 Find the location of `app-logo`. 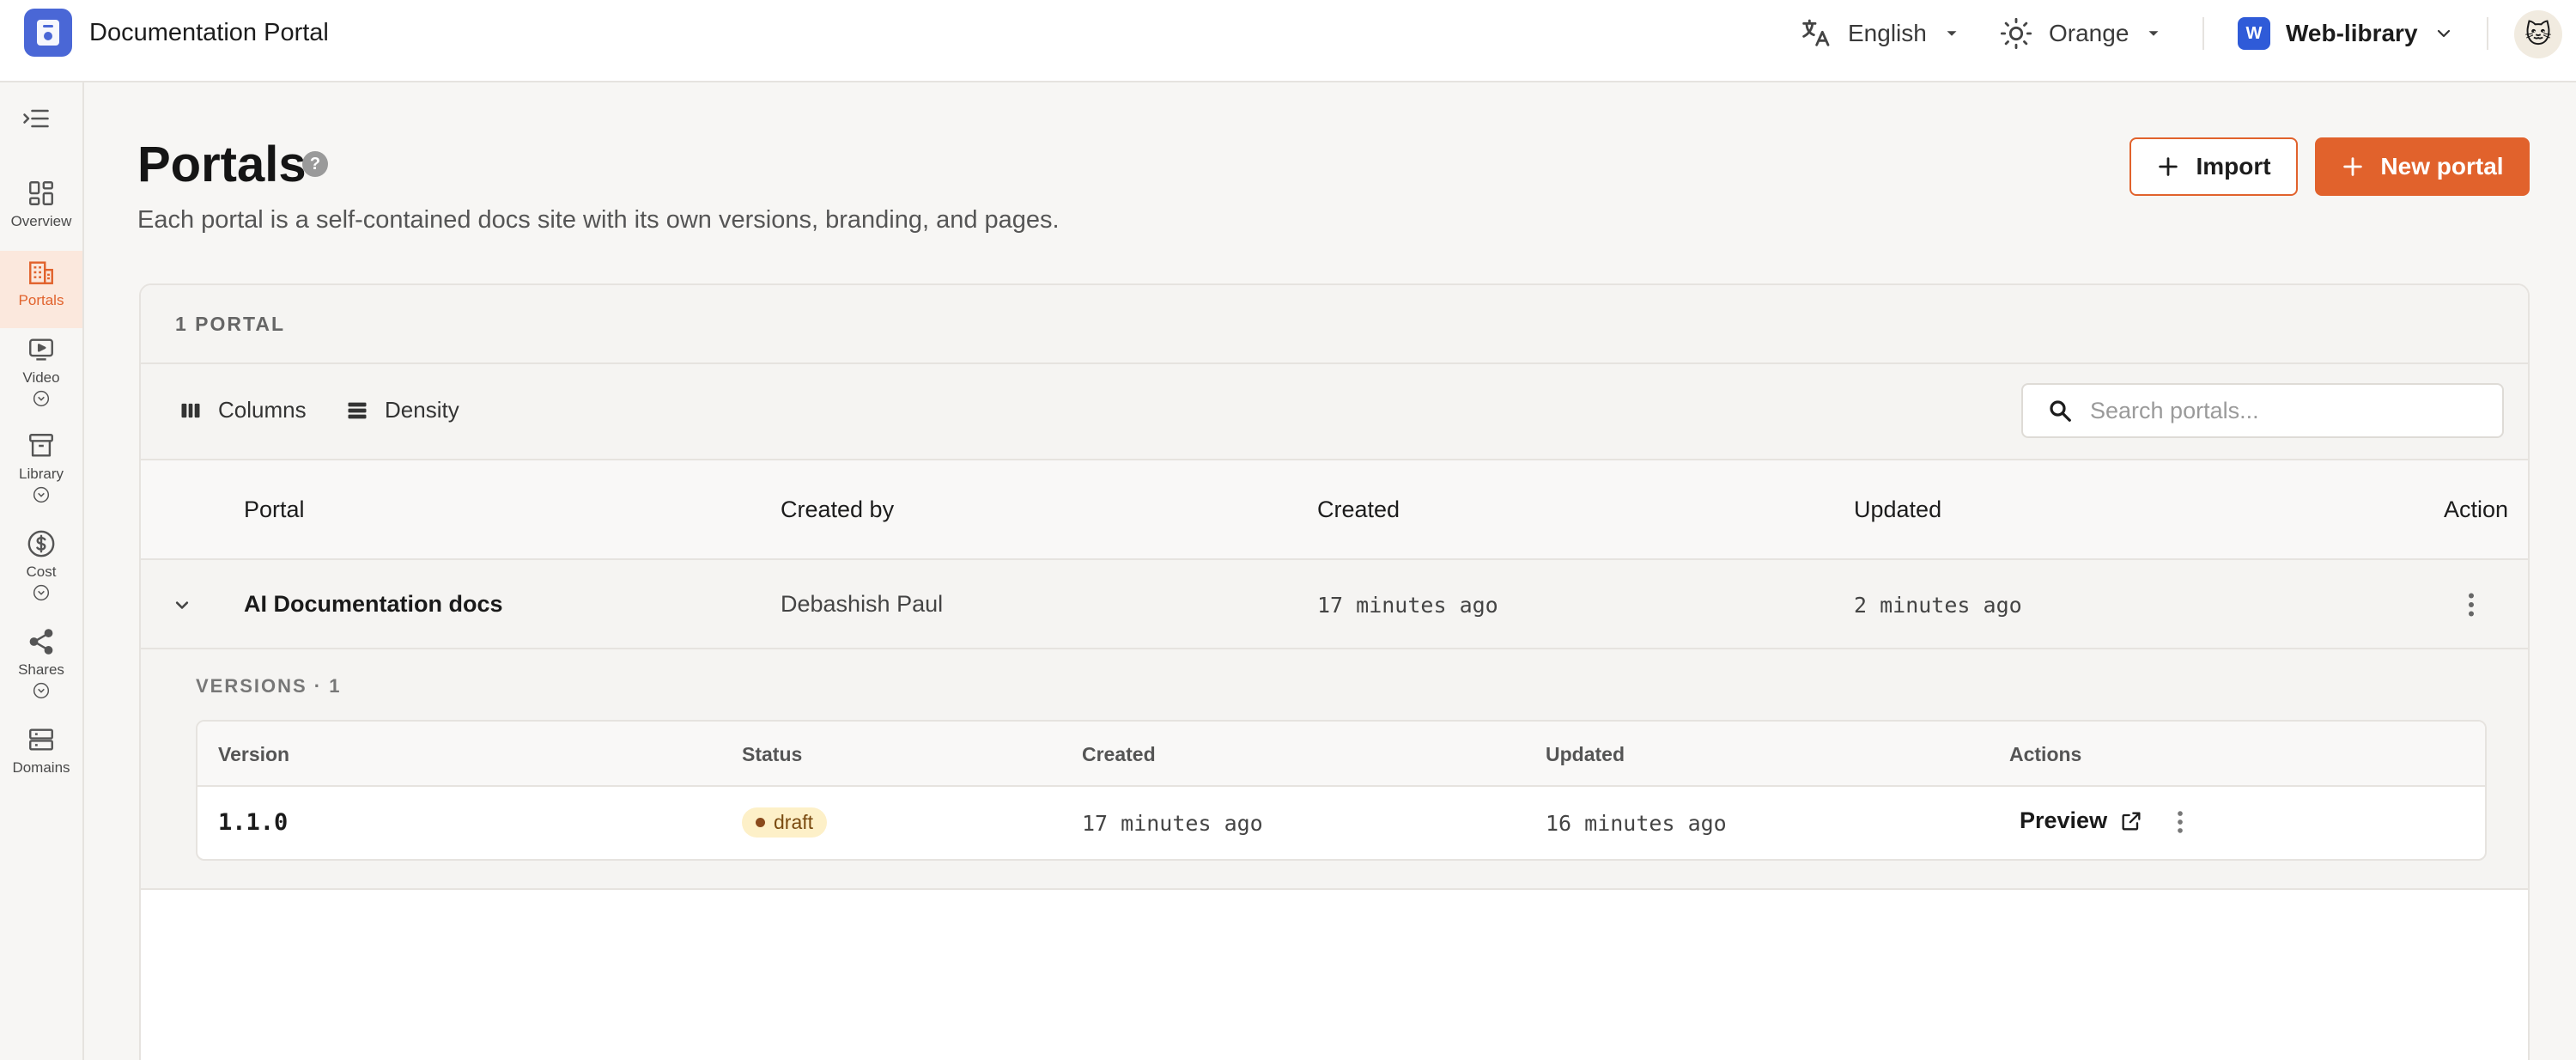

app-logo is located at coordinates (48, 33).